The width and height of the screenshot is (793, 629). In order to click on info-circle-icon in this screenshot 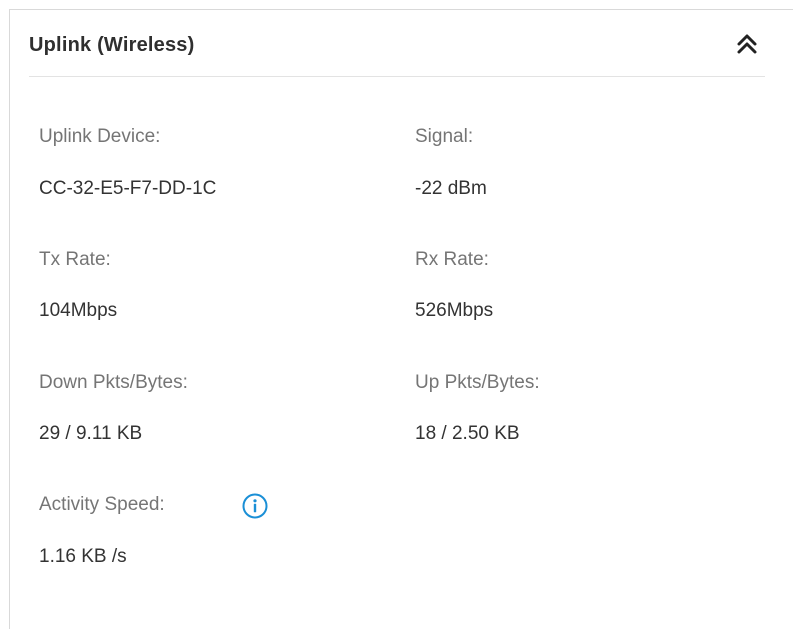, I will do `click(255, 506)`.